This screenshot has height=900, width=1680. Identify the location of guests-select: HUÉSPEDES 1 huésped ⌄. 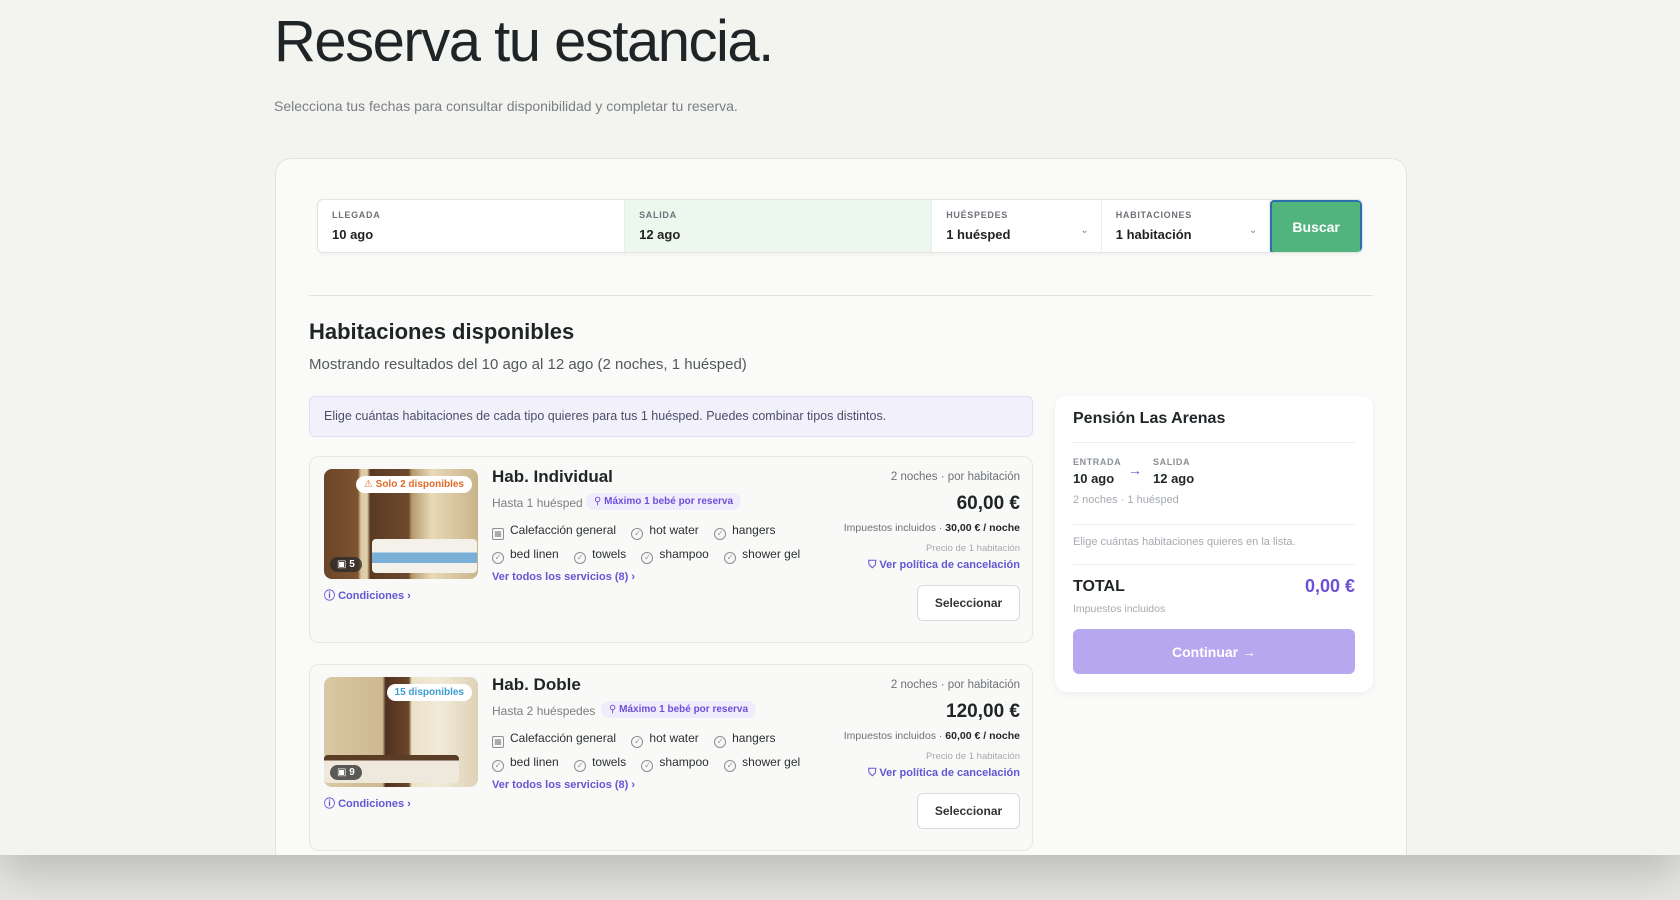
(1017, 226).